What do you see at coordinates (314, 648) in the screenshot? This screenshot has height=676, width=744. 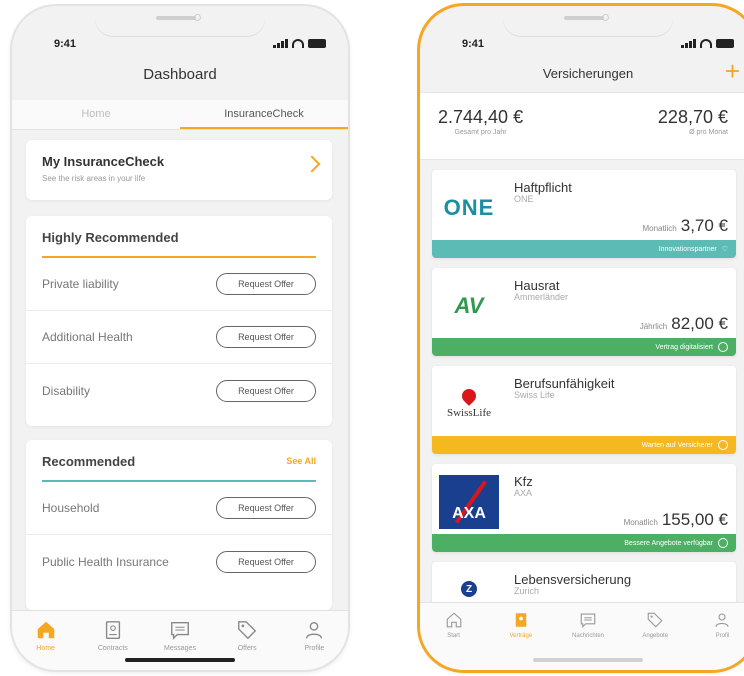 I see `tab-bar-label: Profile` at bounding box center [314, 648].